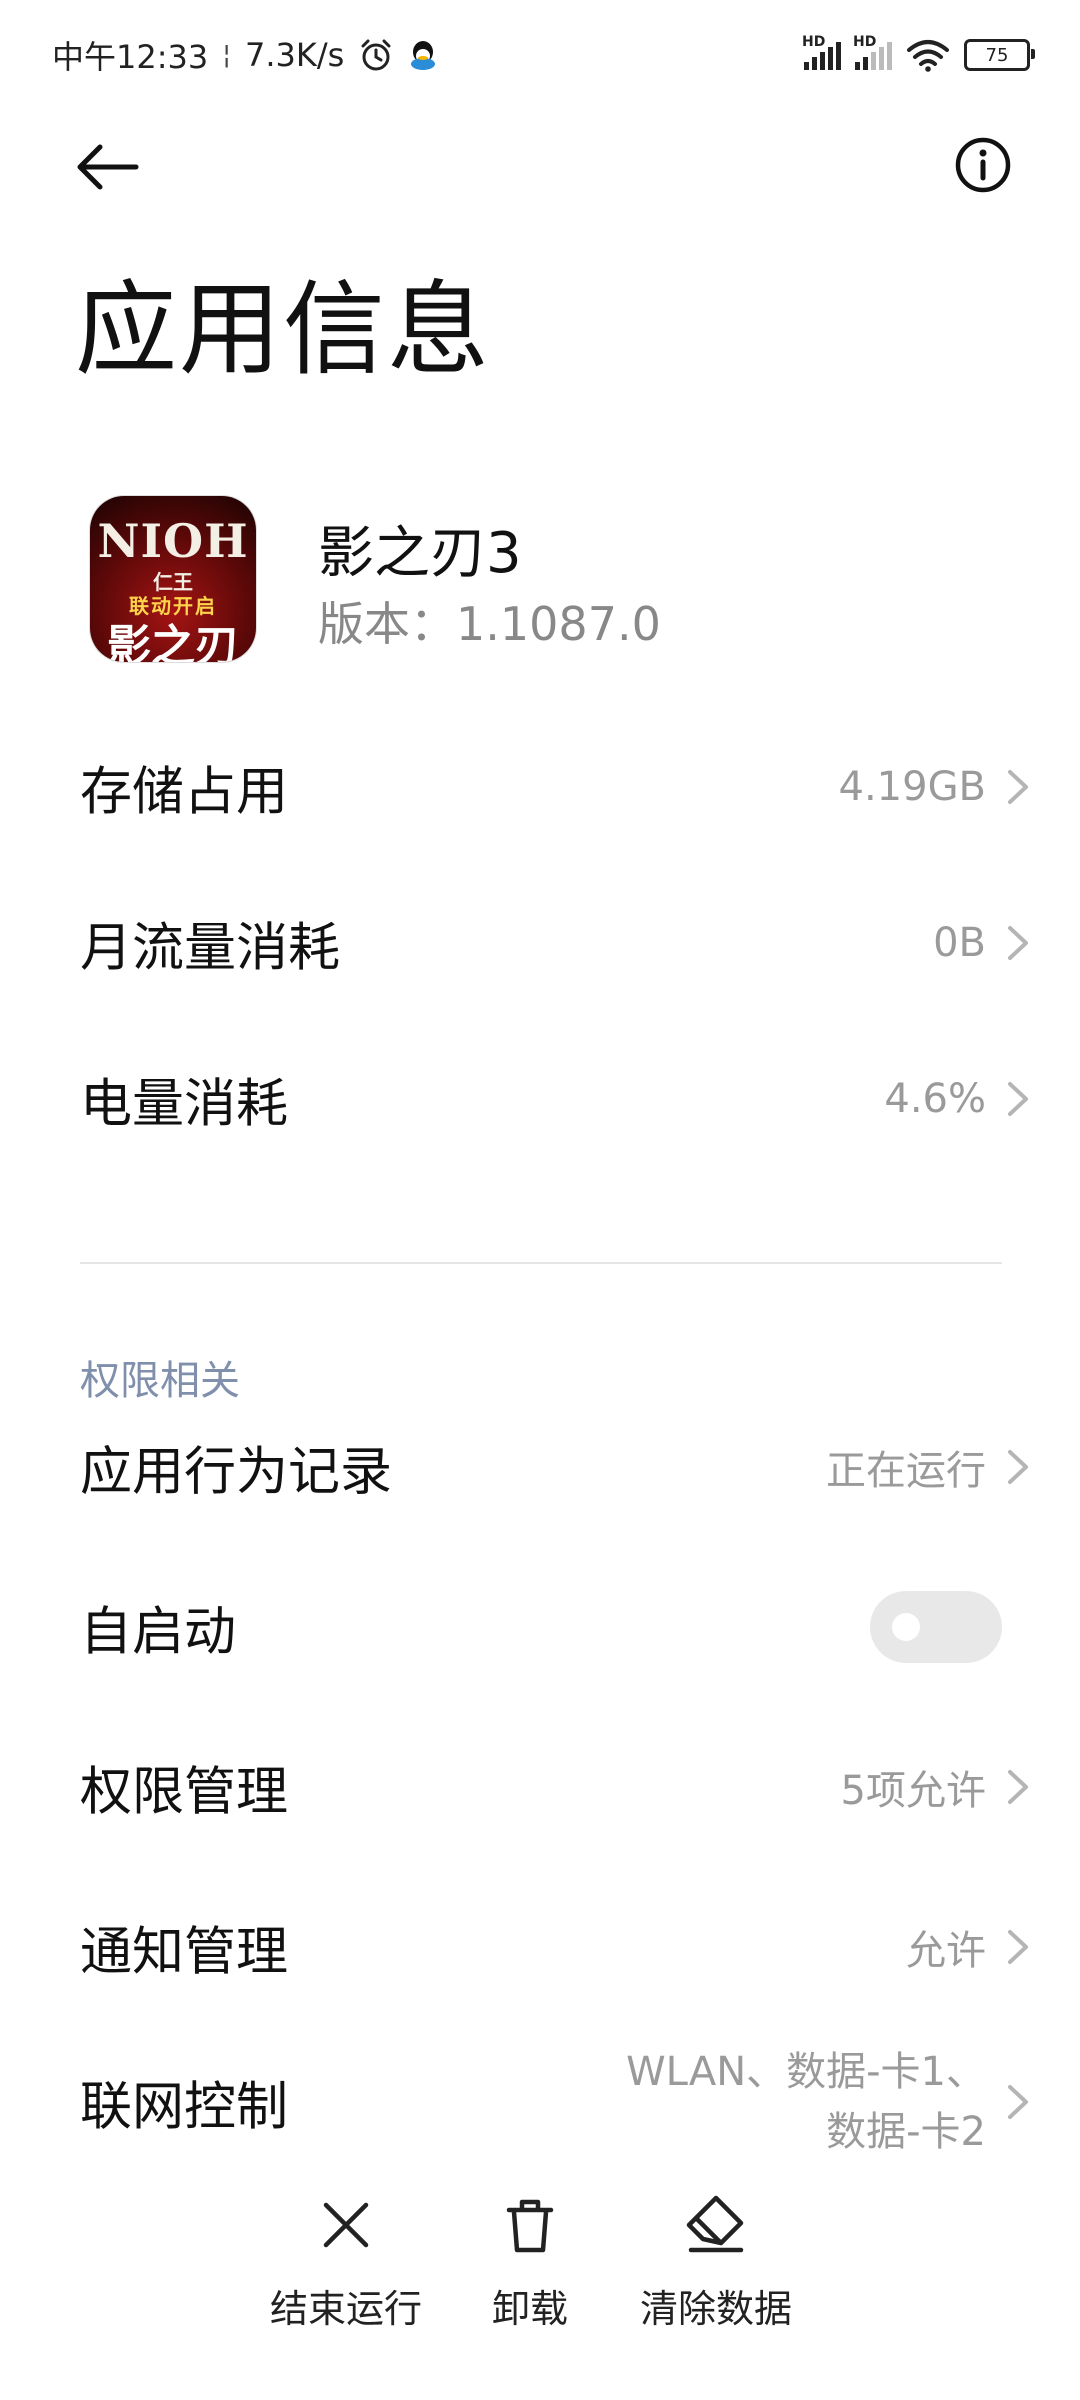 The width and height of the screenshot is (1080, 2400). Describe the element at coordinates (540, 55) in the screenshot. I see `status-bar: 中午12:33 ¦ 7.3K/s HD HD 75` at that location.